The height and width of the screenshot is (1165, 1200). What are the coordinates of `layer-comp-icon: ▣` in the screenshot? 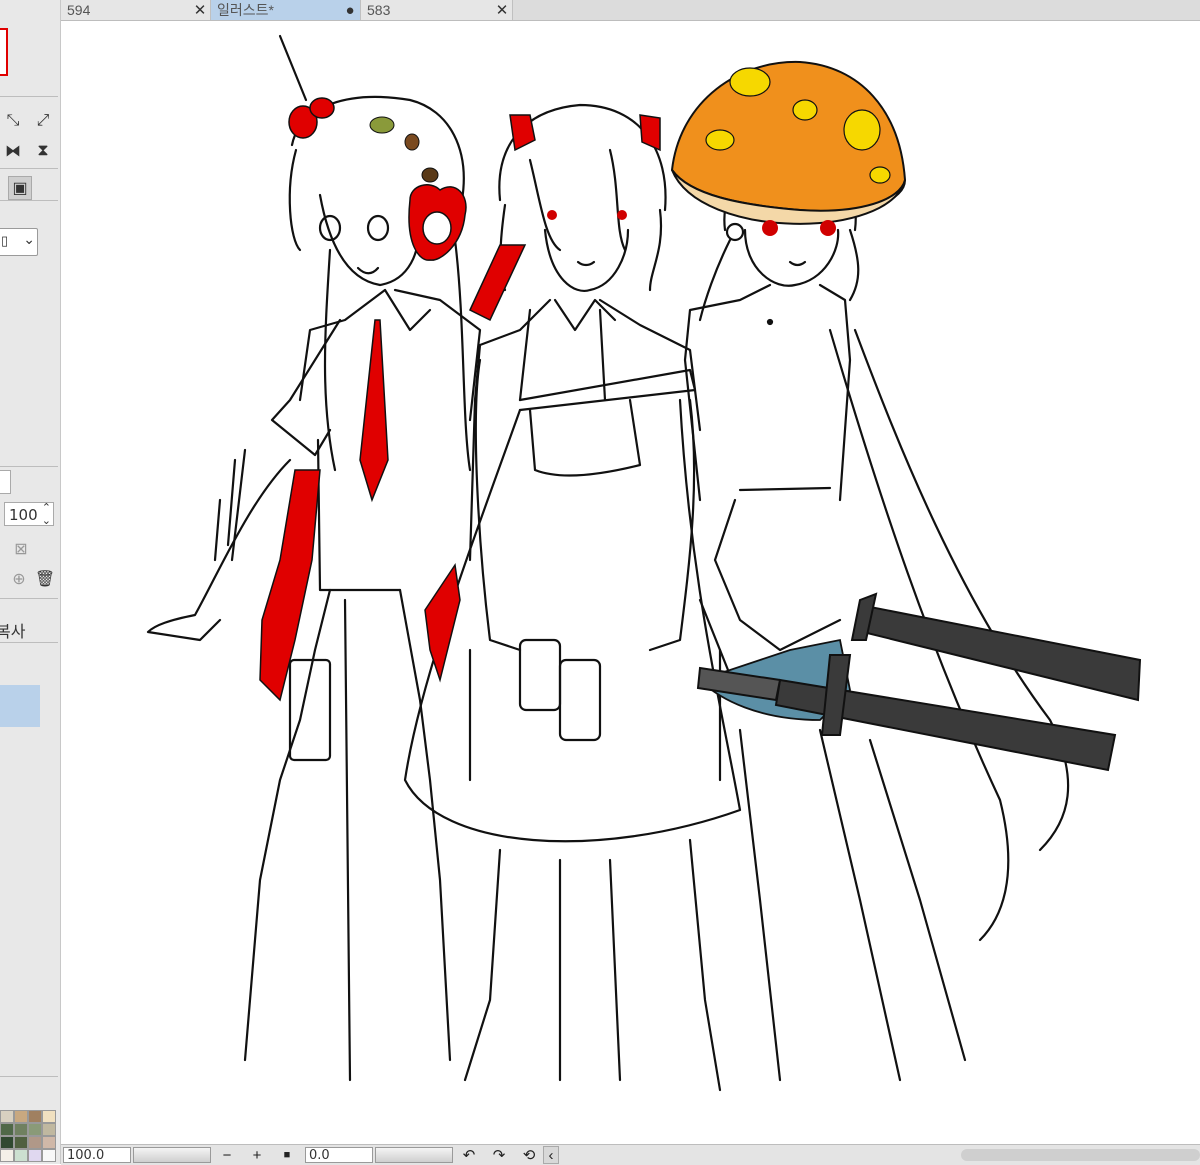 It's located at (20, 188).